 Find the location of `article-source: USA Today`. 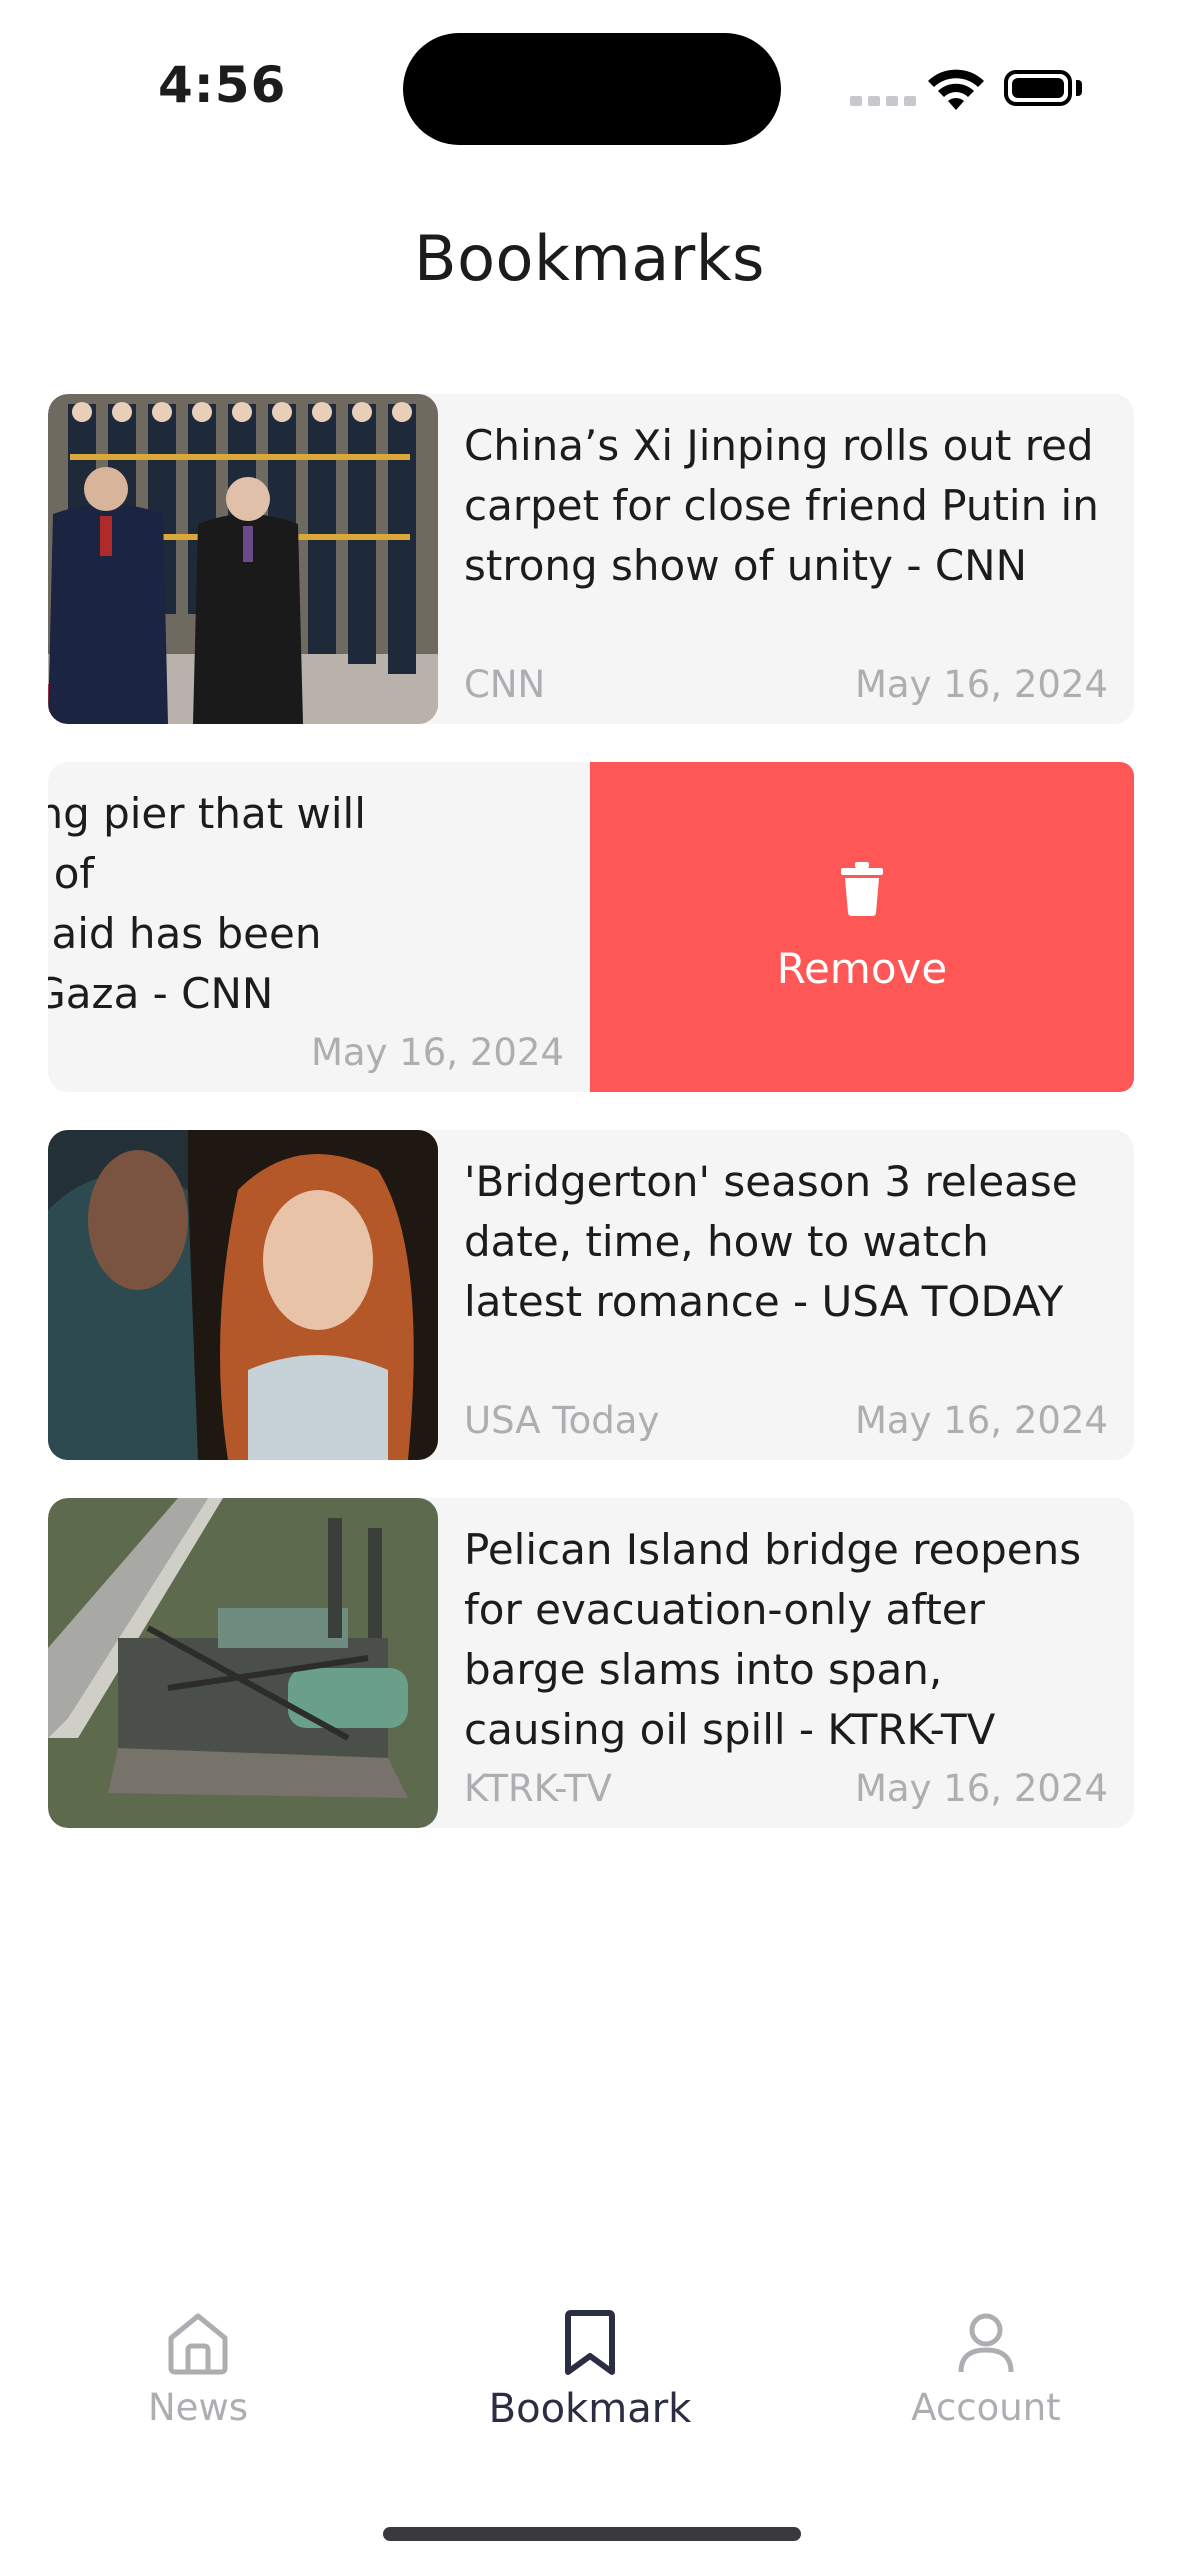

article-source: USA Today is located at coordinates (562, 1420).